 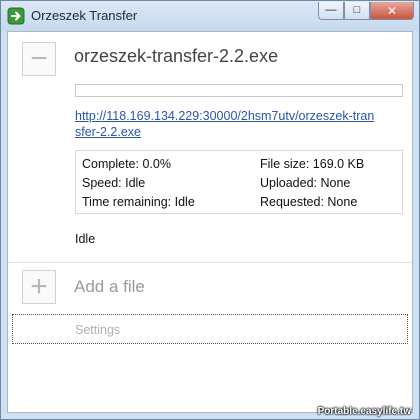 I want to click on green-arrow-icon, so click(x=16, y=16).